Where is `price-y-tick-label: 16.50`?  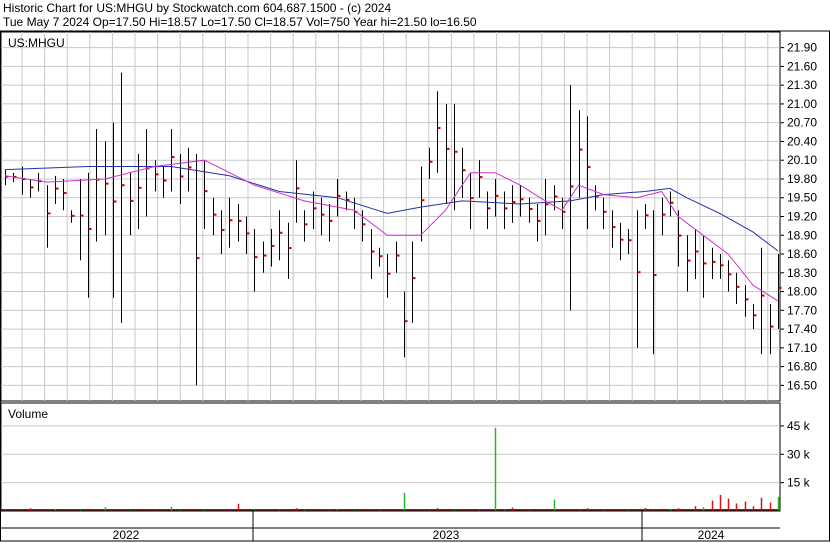 price-y-tick-label: 16.50 is located at coordinates (802, 385).